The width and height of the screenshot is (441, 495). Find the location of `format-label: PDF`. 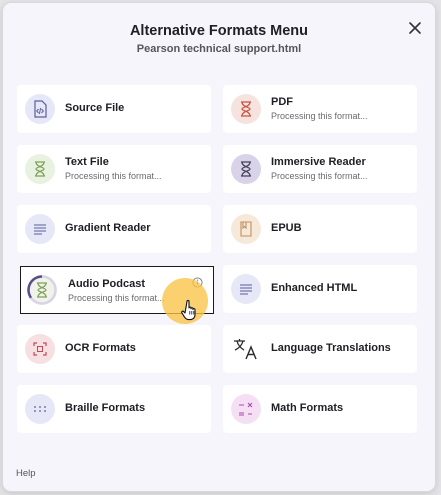

format-label: PDF is located at coordinates (282, 102).